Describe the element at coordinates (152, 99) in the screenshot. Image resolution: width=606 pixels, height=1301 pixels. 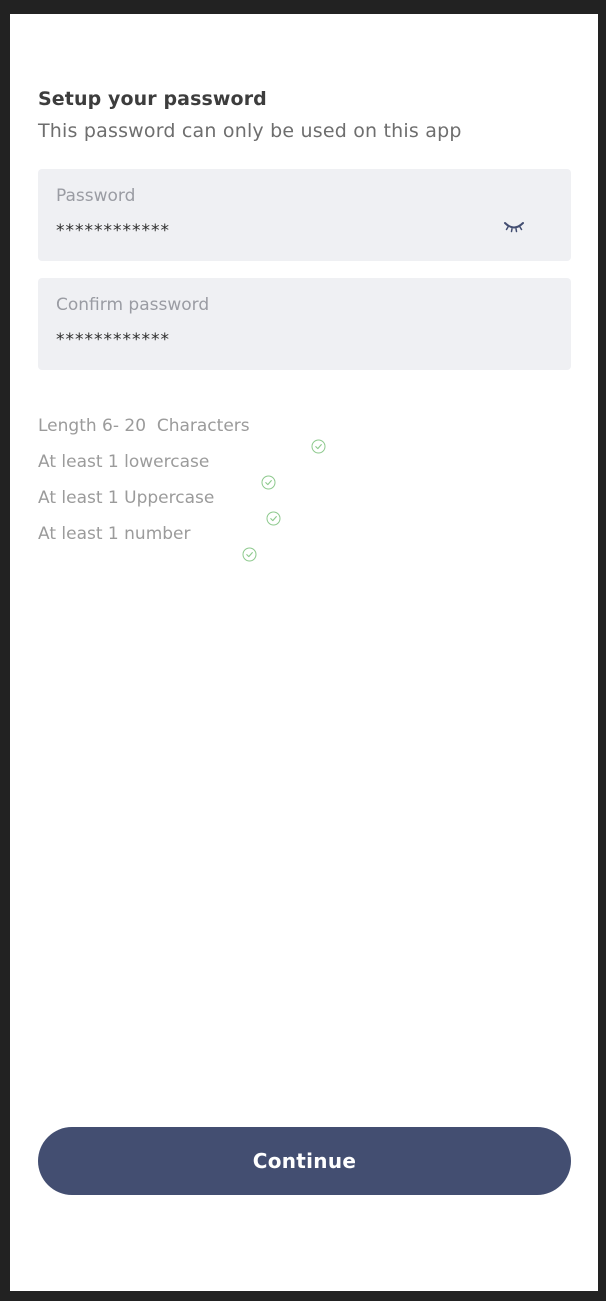
I see `page-title: Setup your password` at that location.